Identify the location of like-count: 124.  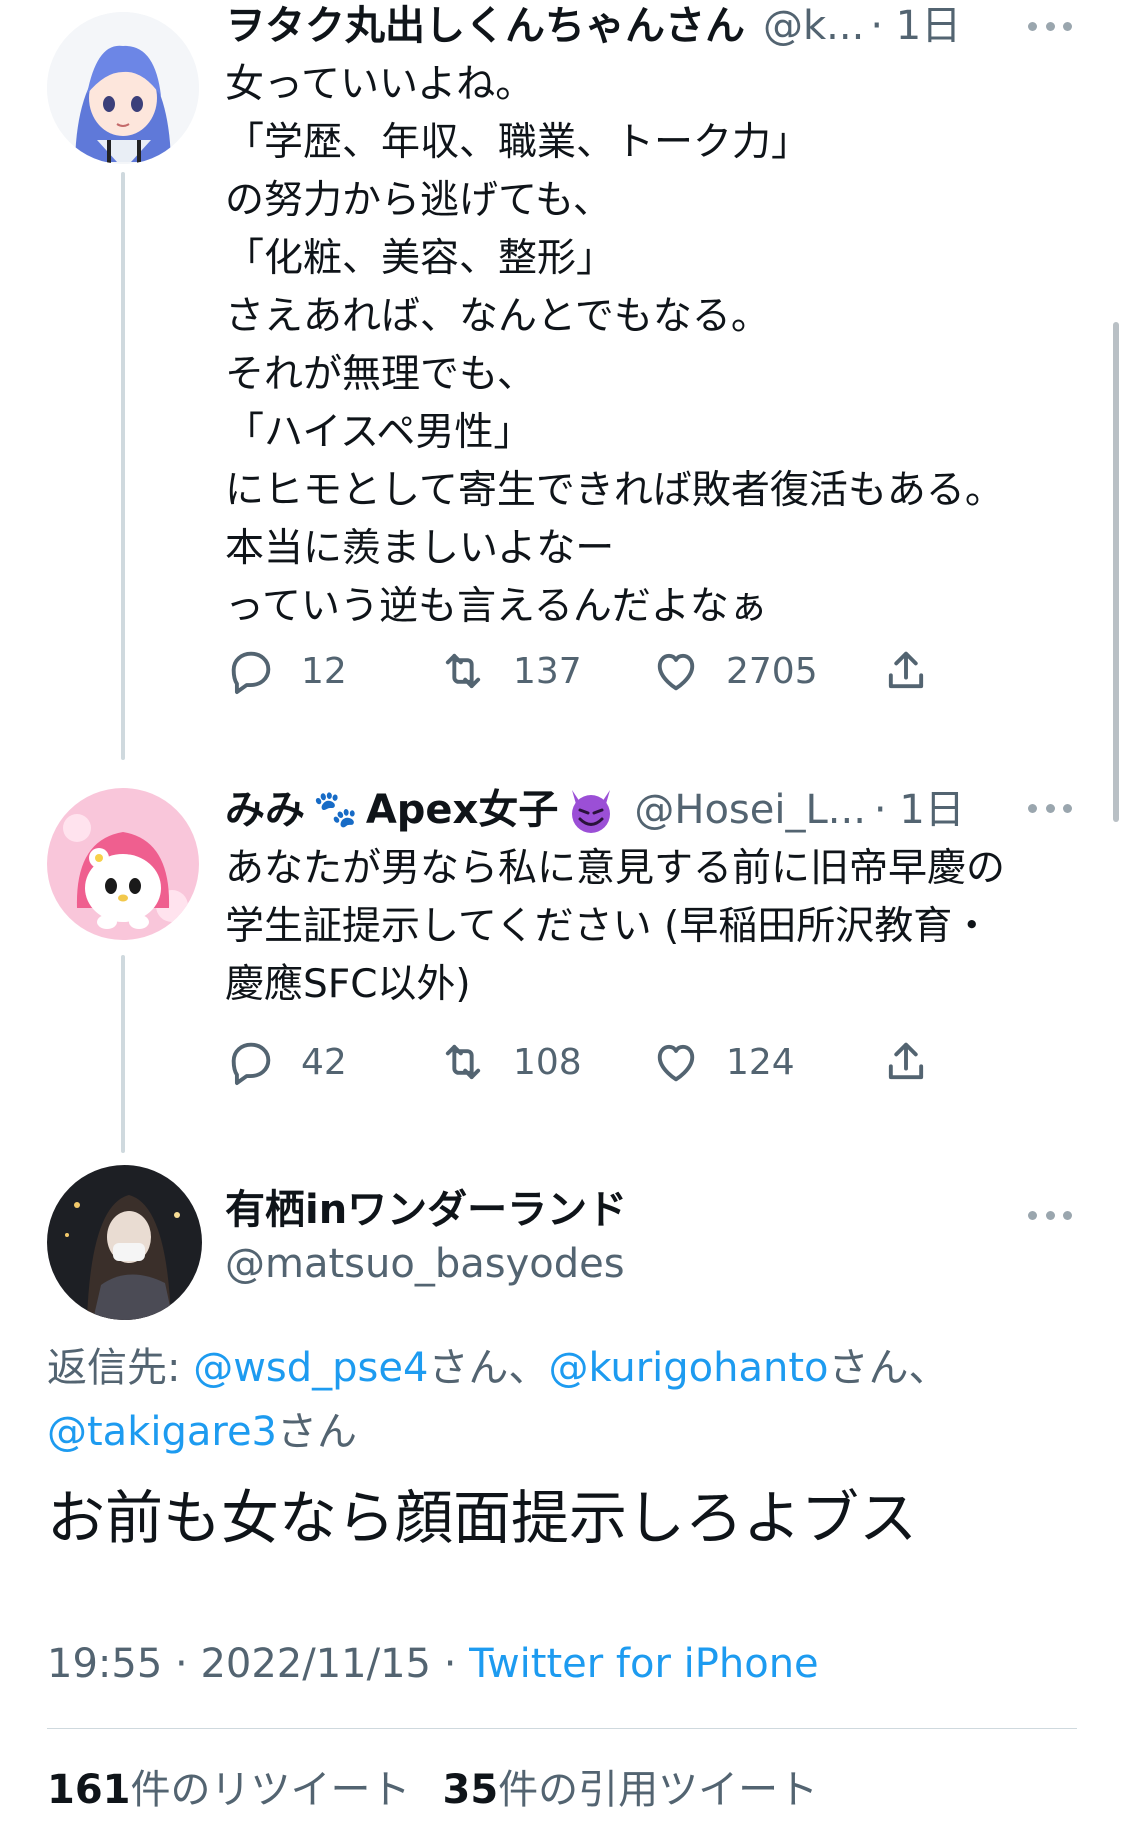
(760, 1062).